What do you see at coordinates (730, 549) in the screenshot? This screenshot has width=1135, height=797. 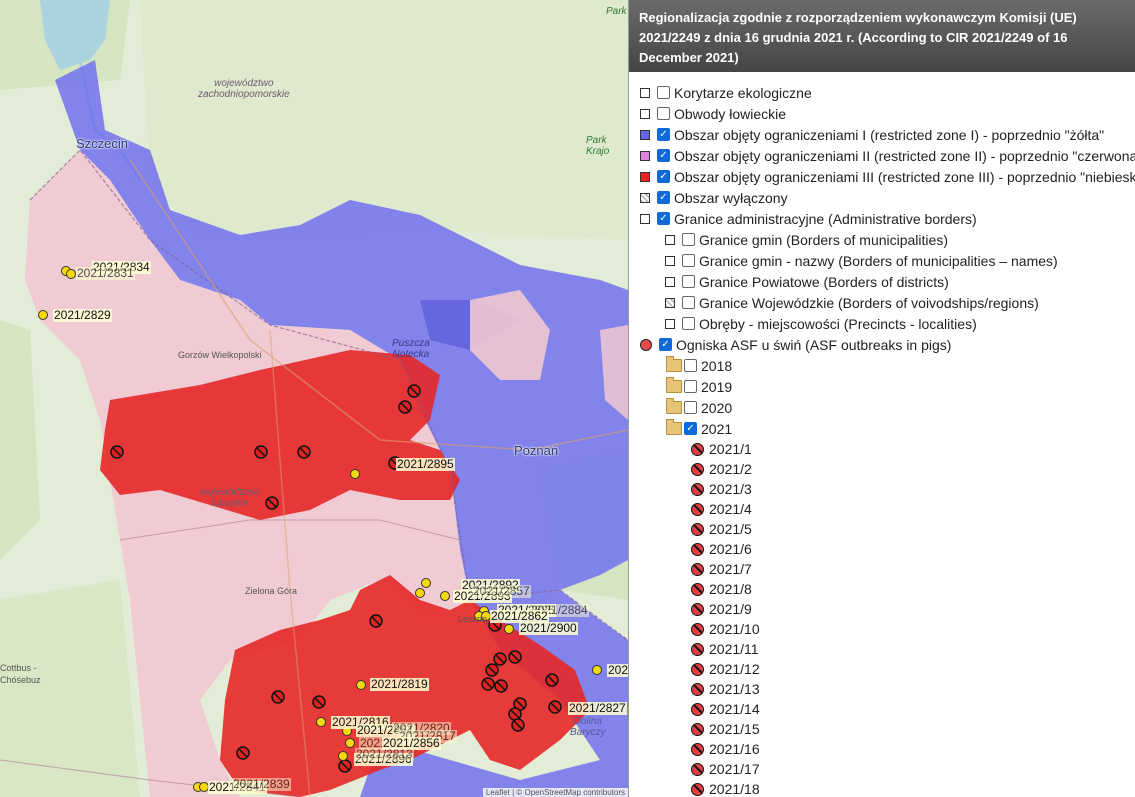 I see `outbreak-item-label: 2021/6` at bounding box center [730, 549].